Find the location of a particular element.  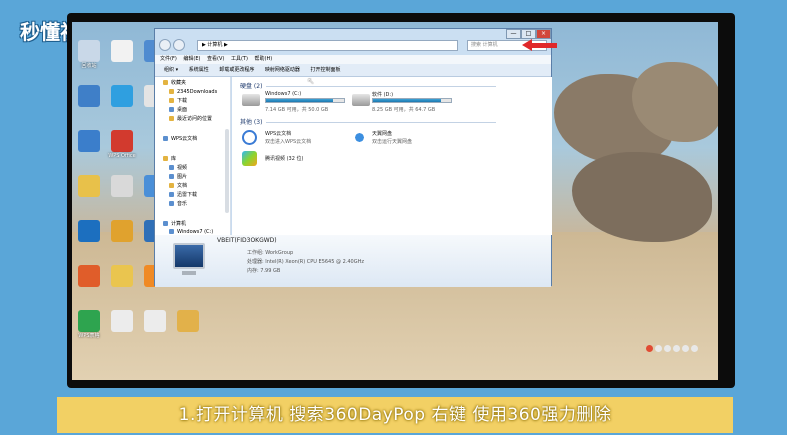

other-group-header: 其他 (3) is located at coordinates (368, 121).